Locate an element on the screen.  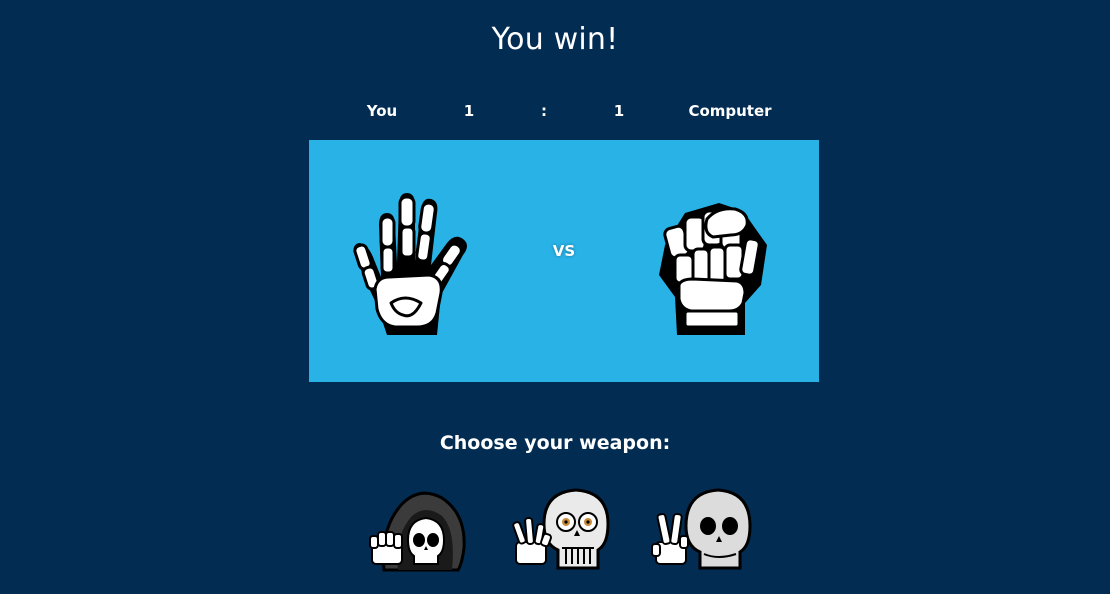
hooded-reaper-skull-icon is located at coordinates (417, 531).